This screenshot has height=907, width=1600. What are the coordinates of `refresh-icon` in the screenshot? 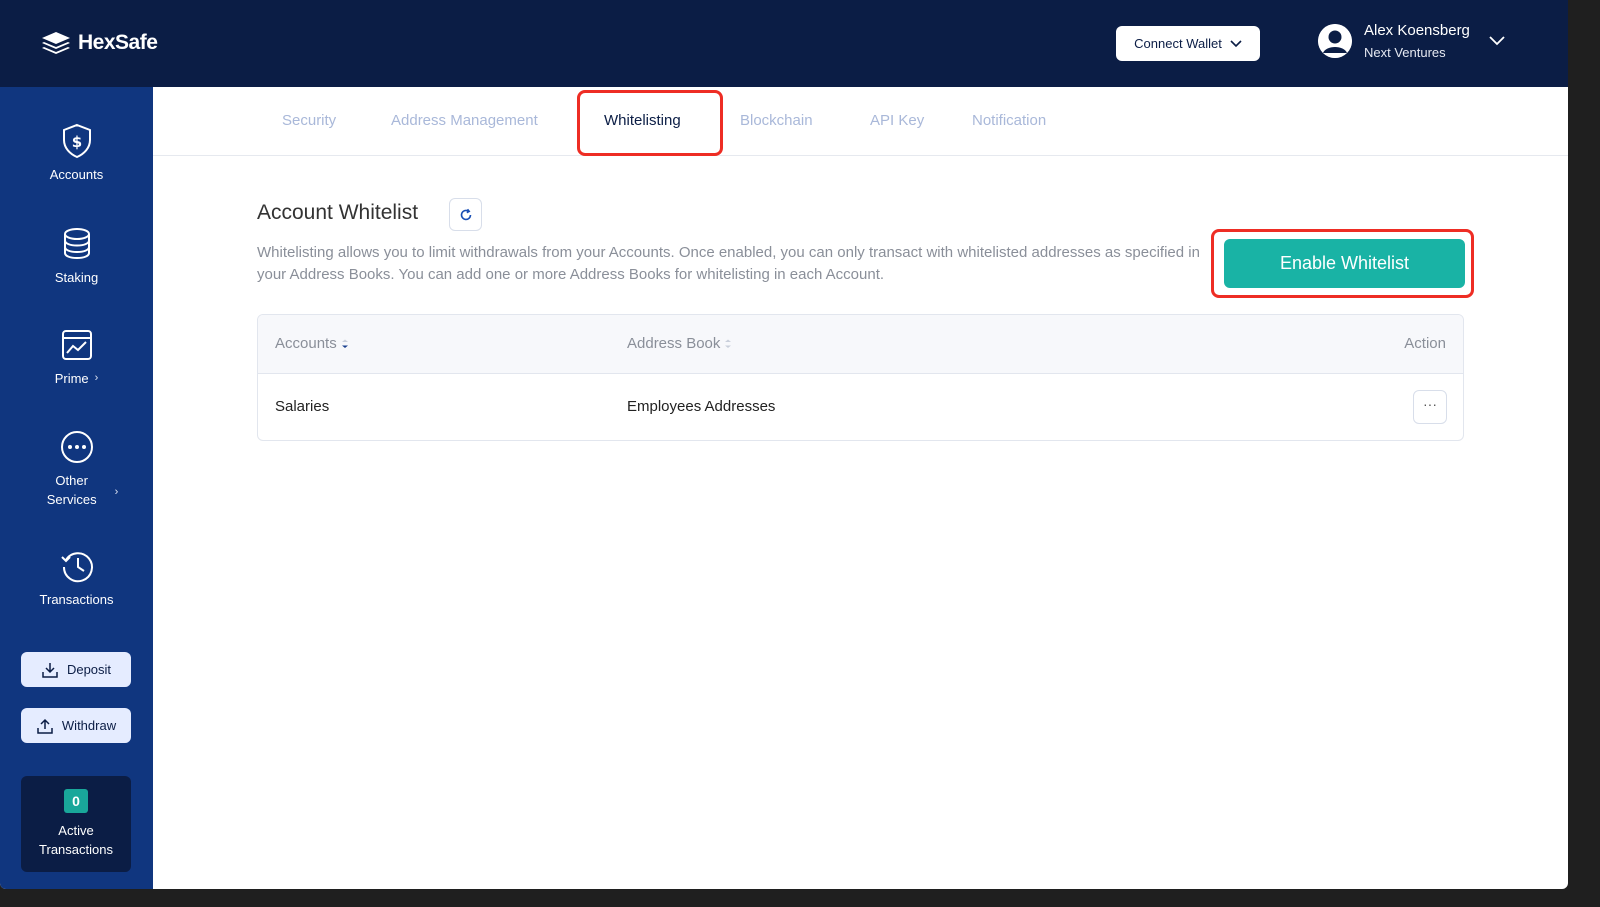 It's located at (465, 214).